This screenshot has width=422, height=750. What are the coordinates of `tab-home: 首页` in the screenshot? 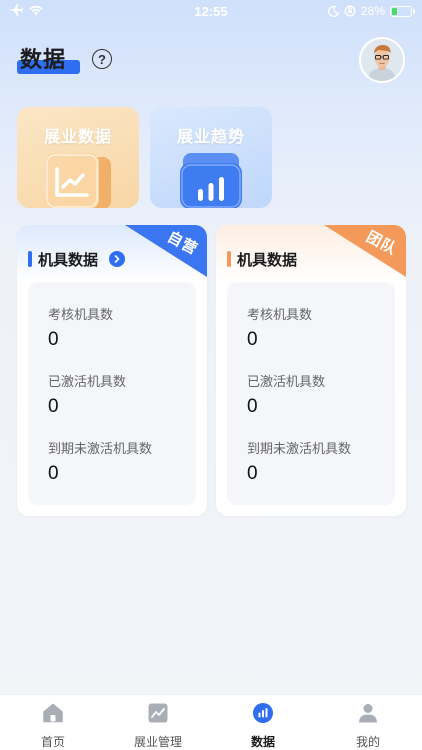 It's located at (53, 726).